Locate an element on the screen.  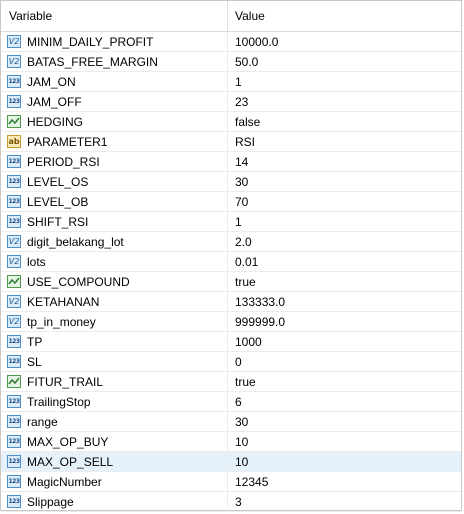
column-header-value: Value is located at coordinates (344, 16).